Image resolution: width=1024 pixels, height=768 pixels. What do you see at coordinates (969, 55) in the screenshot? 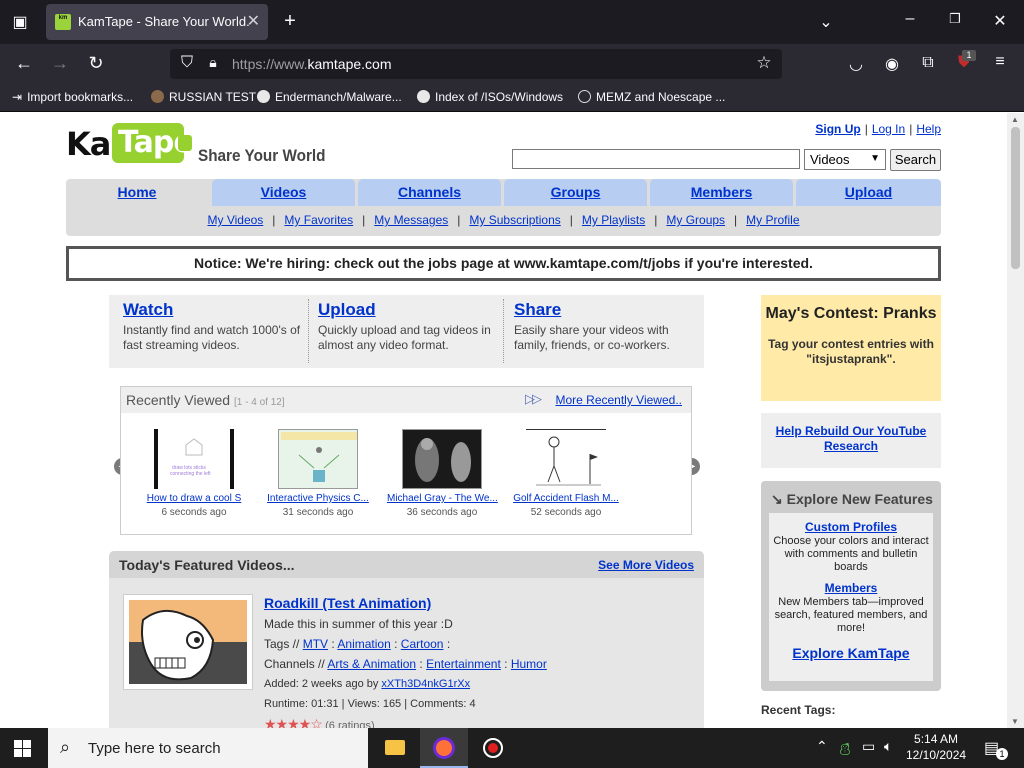
I see `ublock-badge: 1` at bounding box center [969, 55].